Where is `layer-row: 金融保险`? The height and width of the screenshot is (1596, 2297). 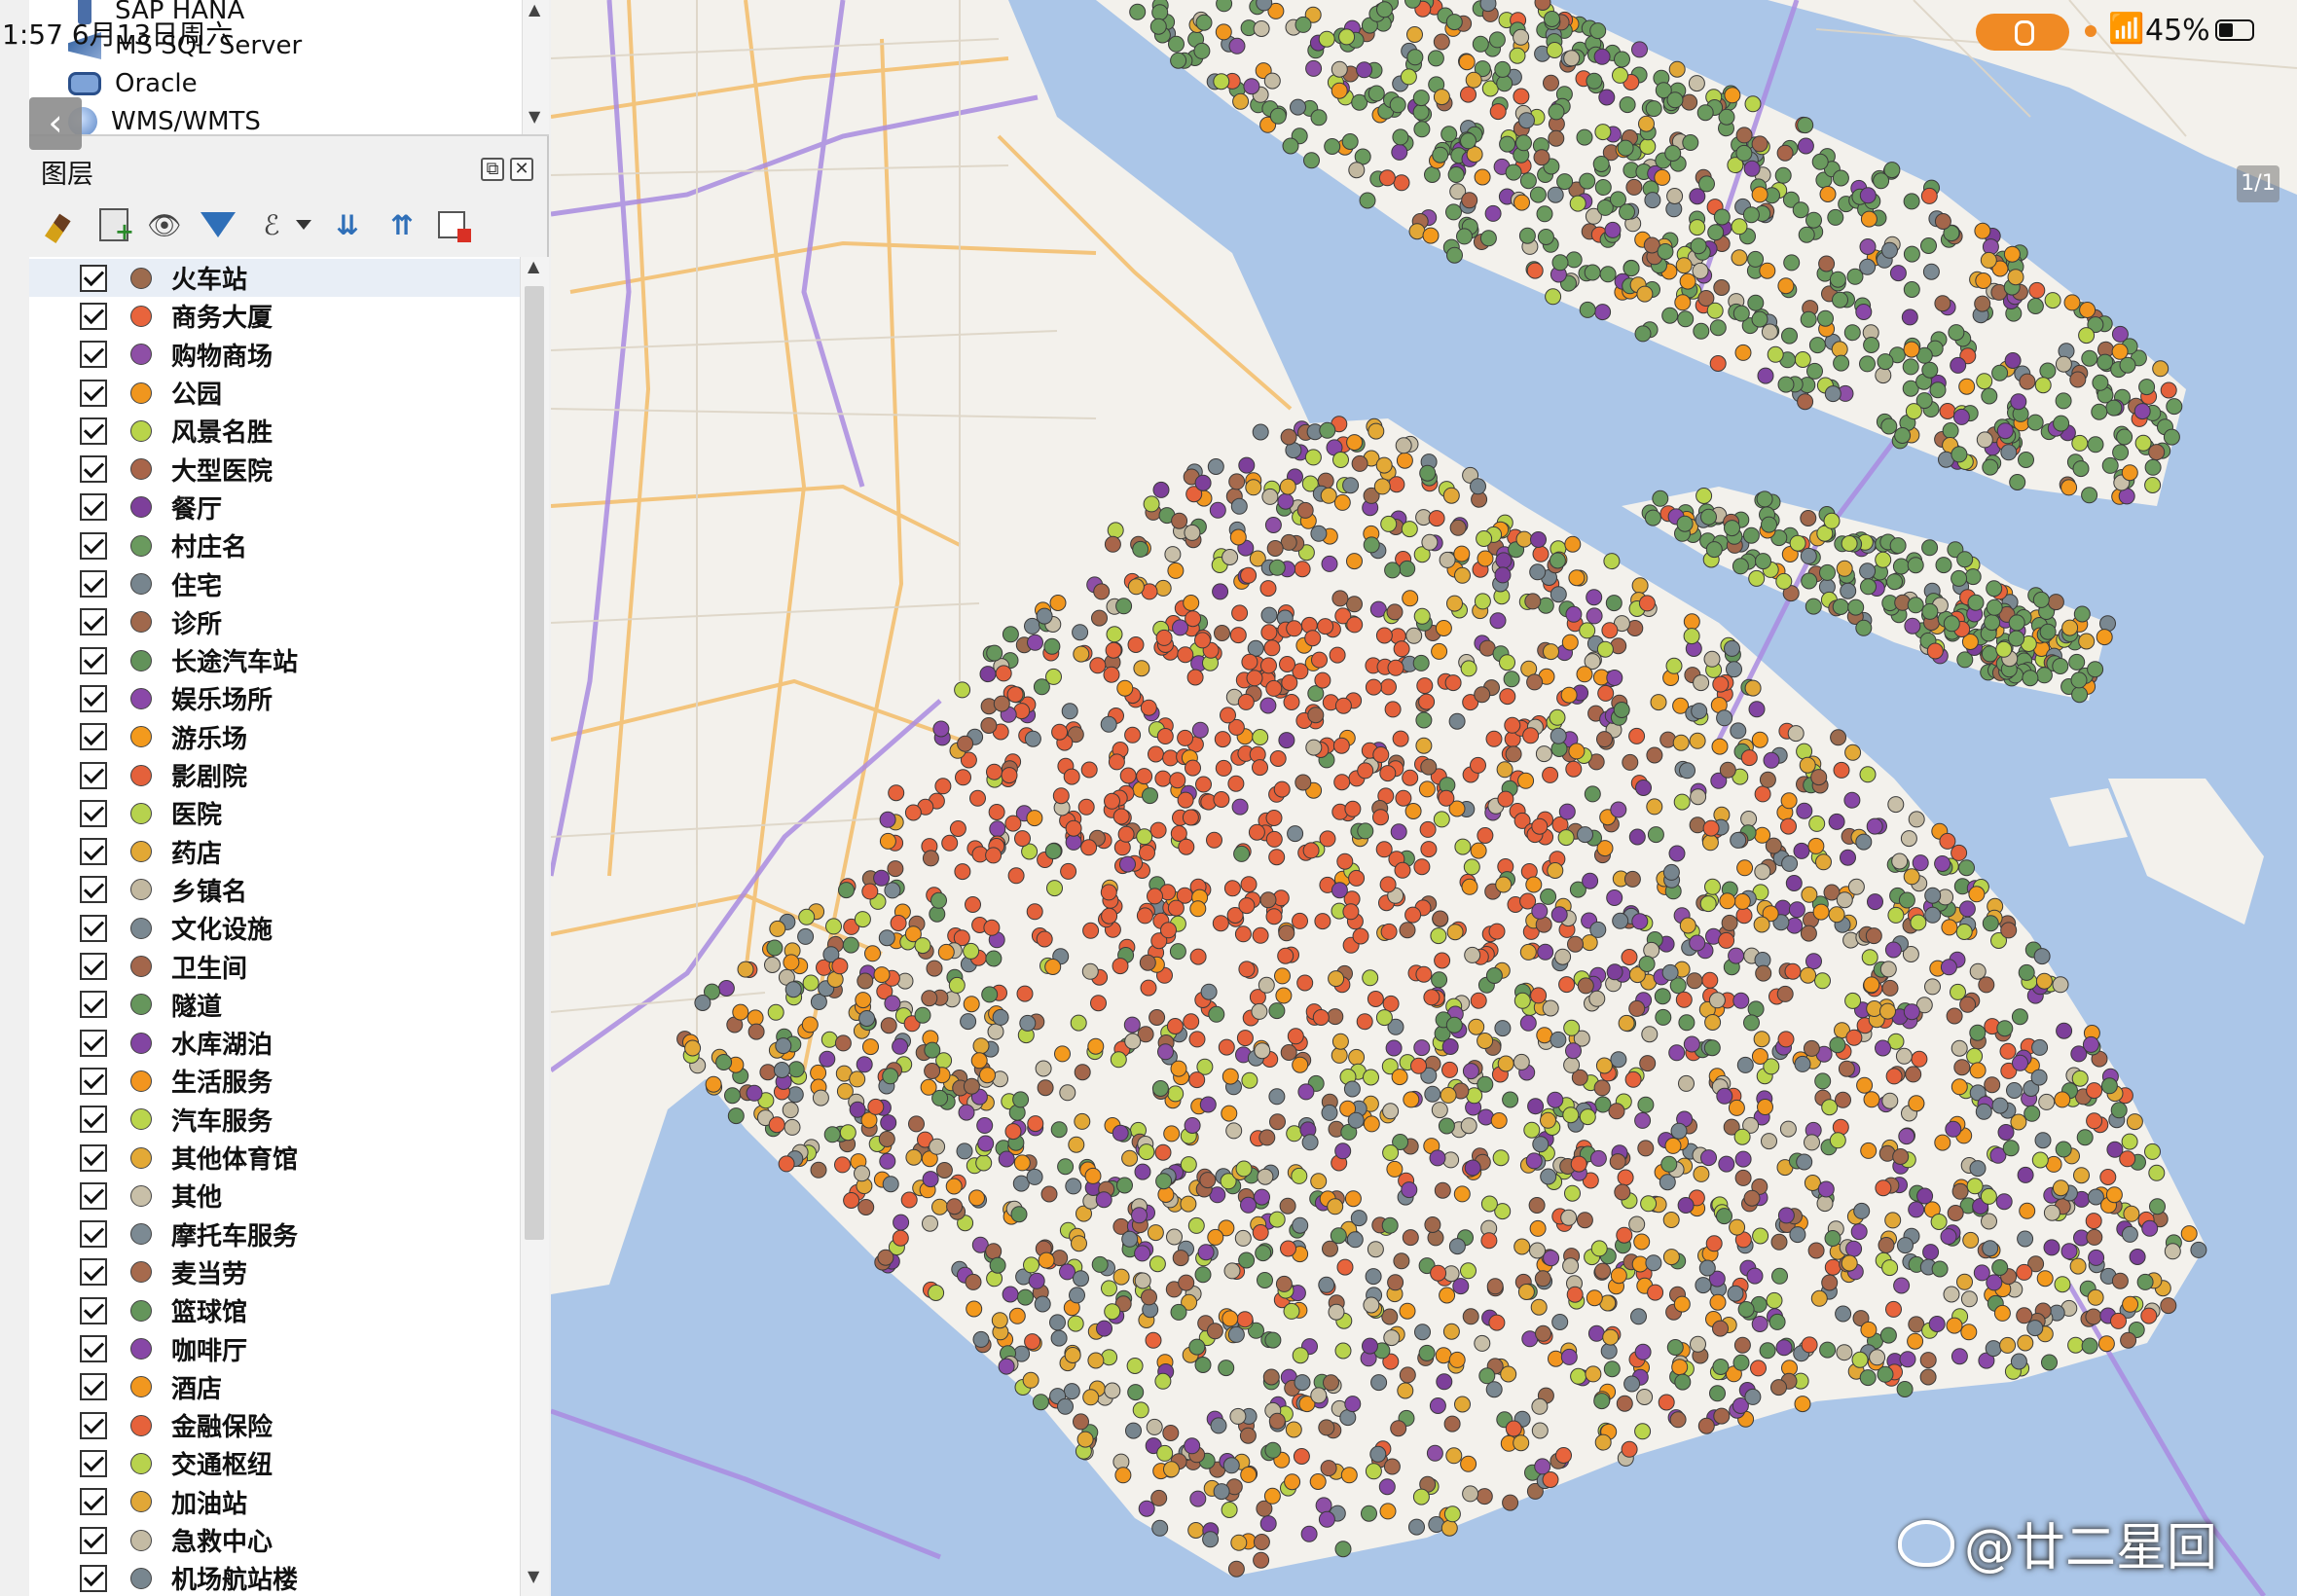
layer-row: 金融保险 is located at coordinates (274, 1425).